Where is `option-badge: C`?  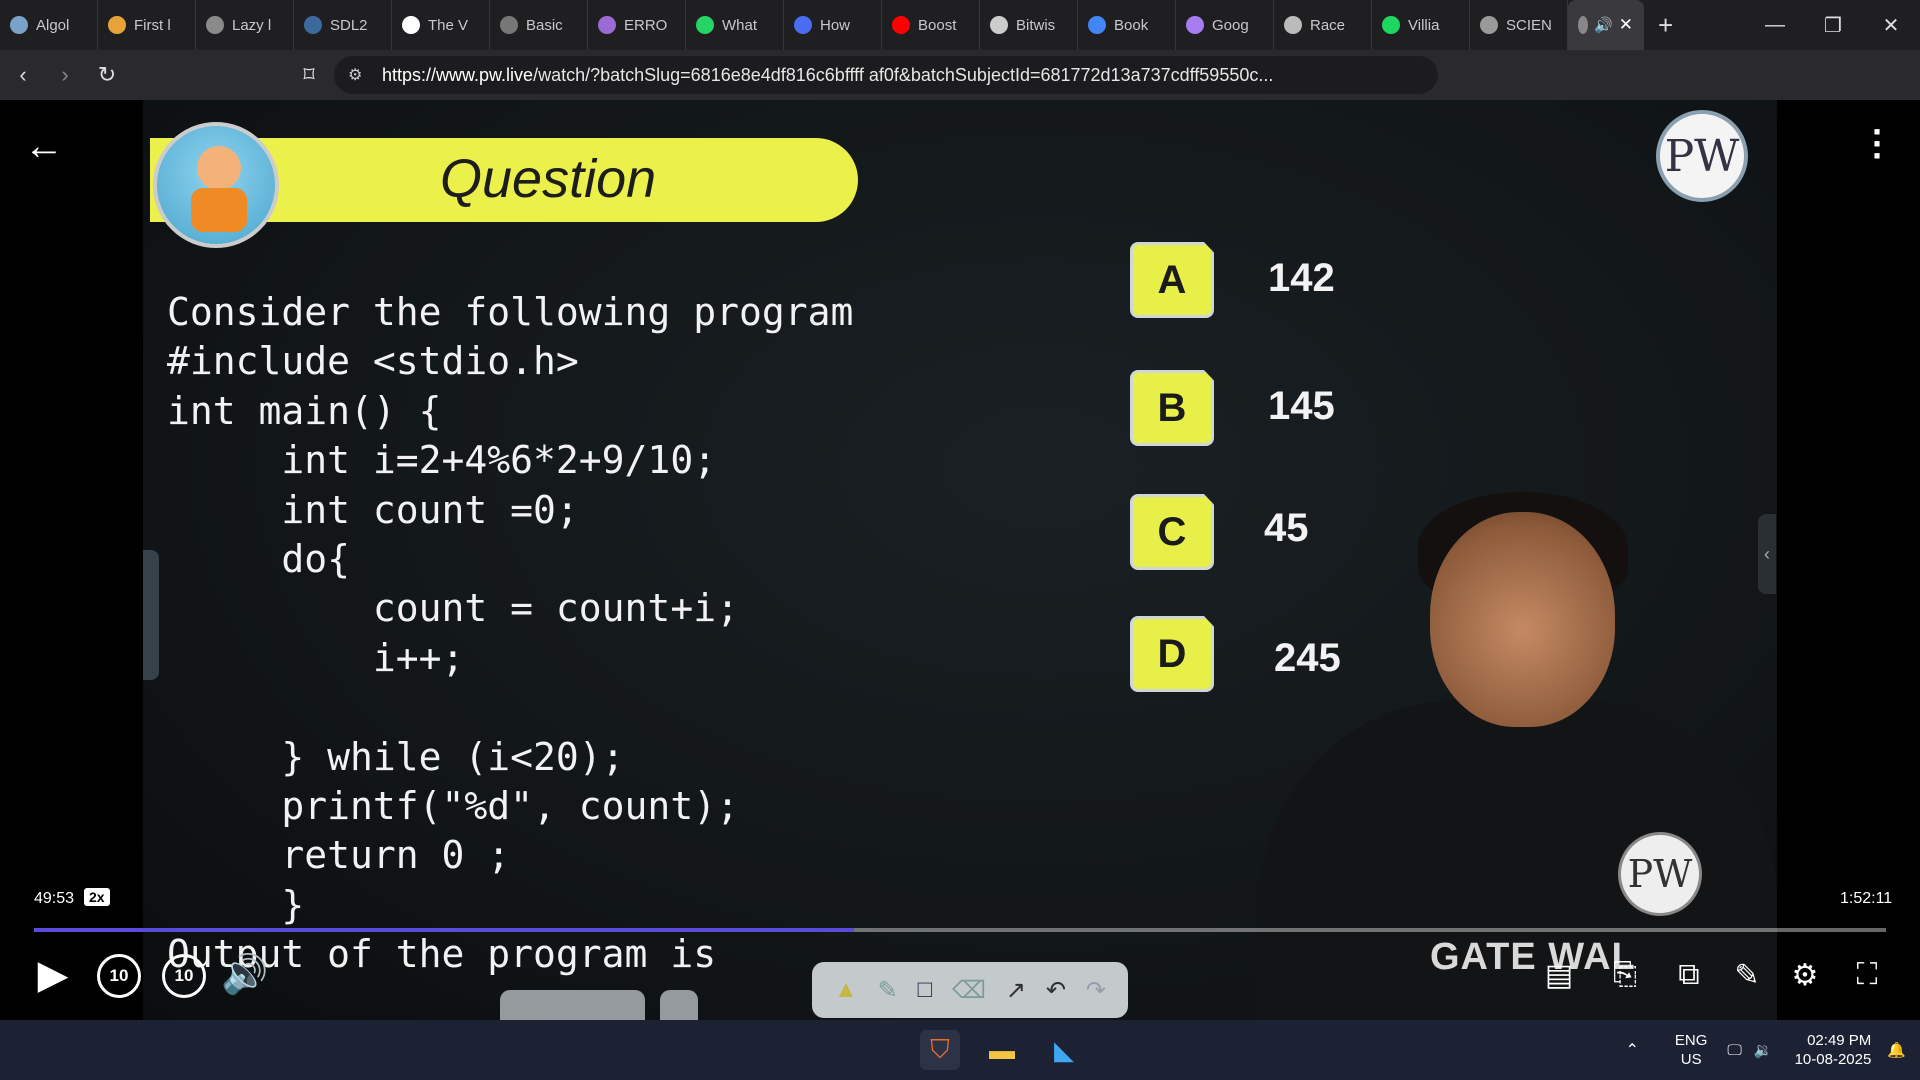 option-badge: C is located at coordinates (1172, 532).